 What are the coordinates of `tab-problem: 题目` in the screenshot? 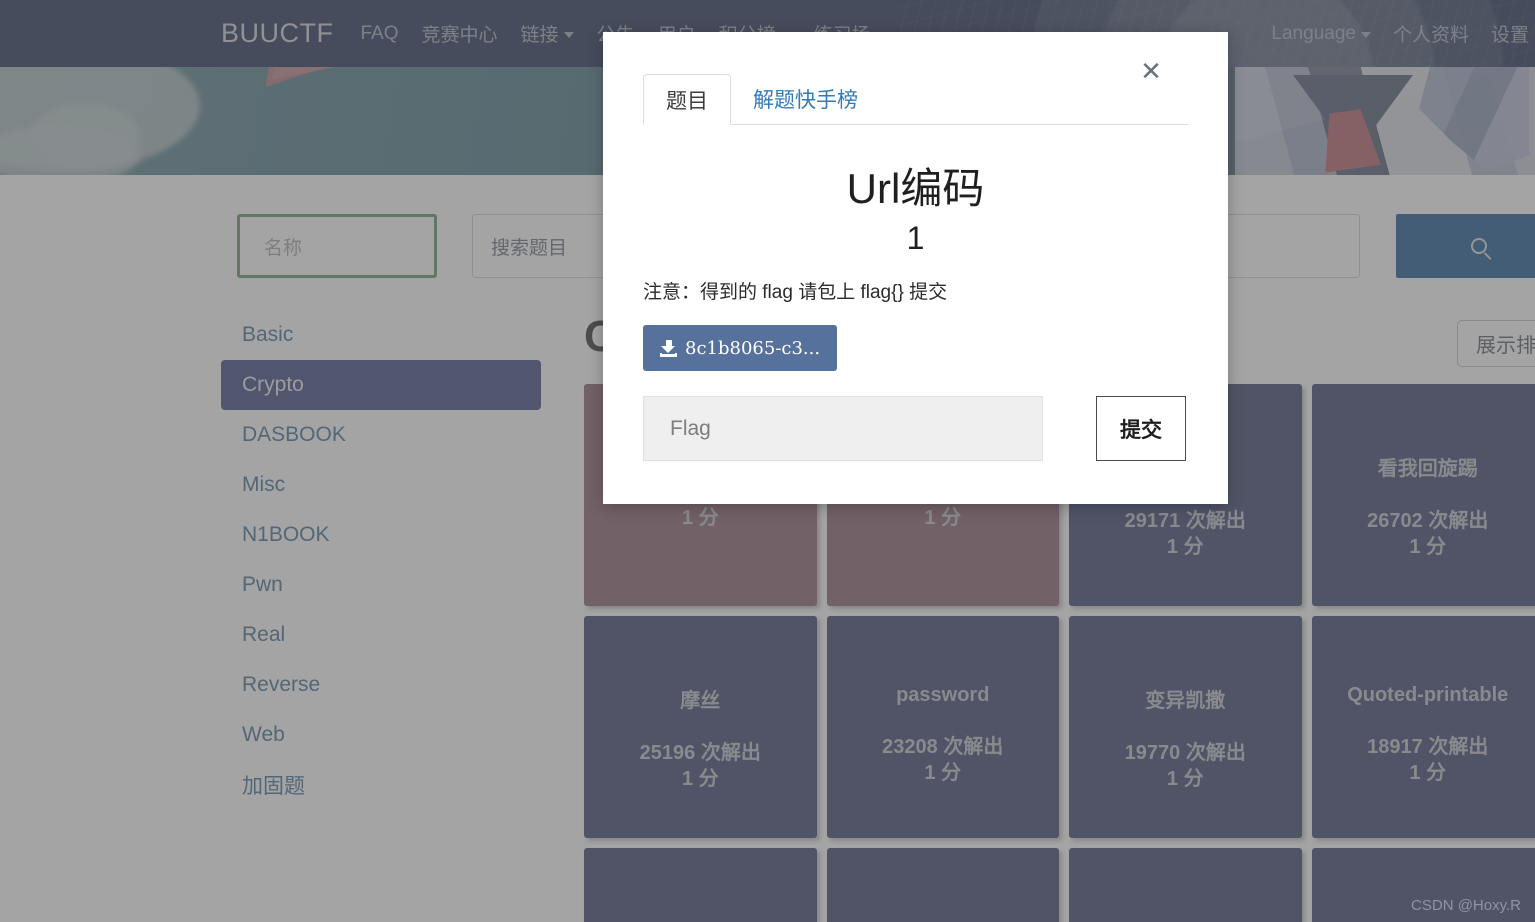 It's located at (687, 99).